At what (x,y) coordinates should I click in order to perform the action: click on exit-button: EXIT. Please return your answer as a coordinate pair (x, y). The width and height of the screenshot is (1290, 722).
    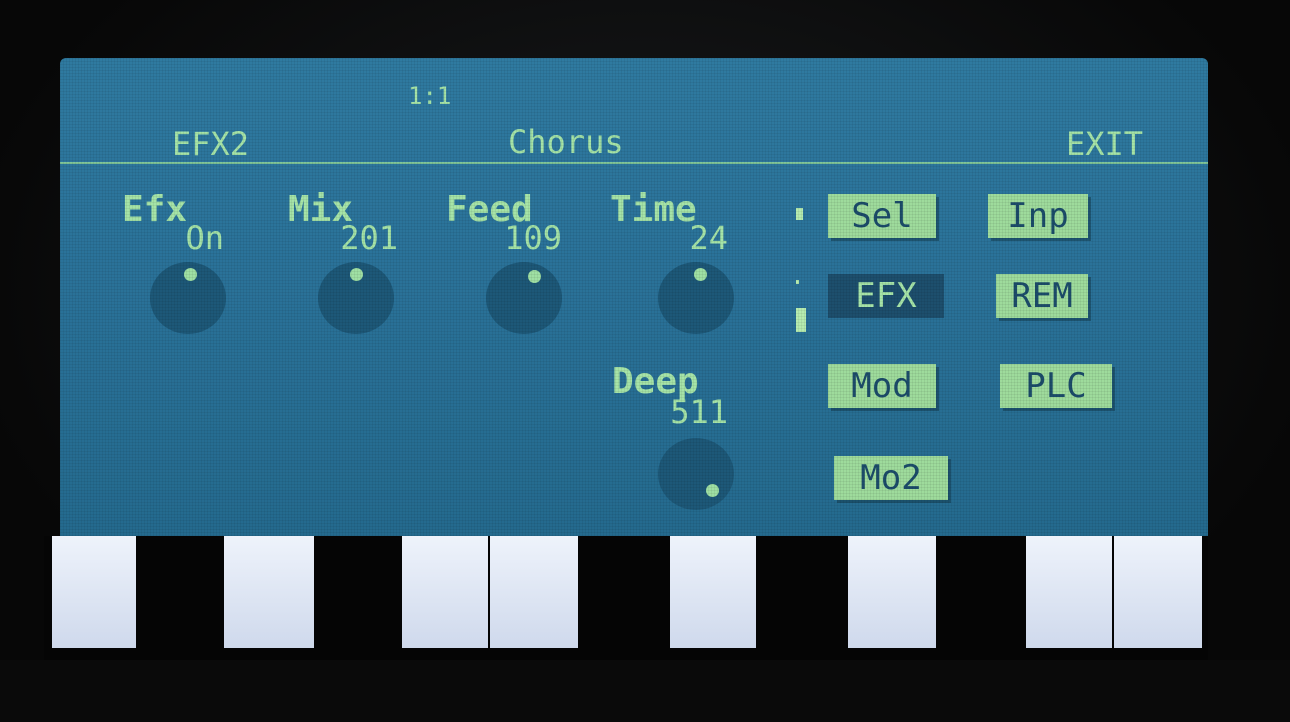
    Looking at the image, I should click on (1104, 144).